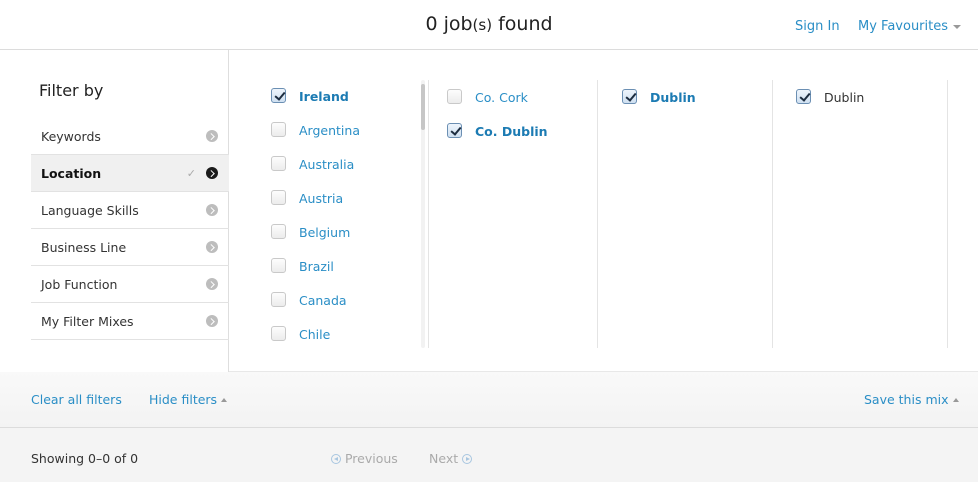 The image size is (978, 482). I want to click on previous-page-button: Previous, so click(364, 458).